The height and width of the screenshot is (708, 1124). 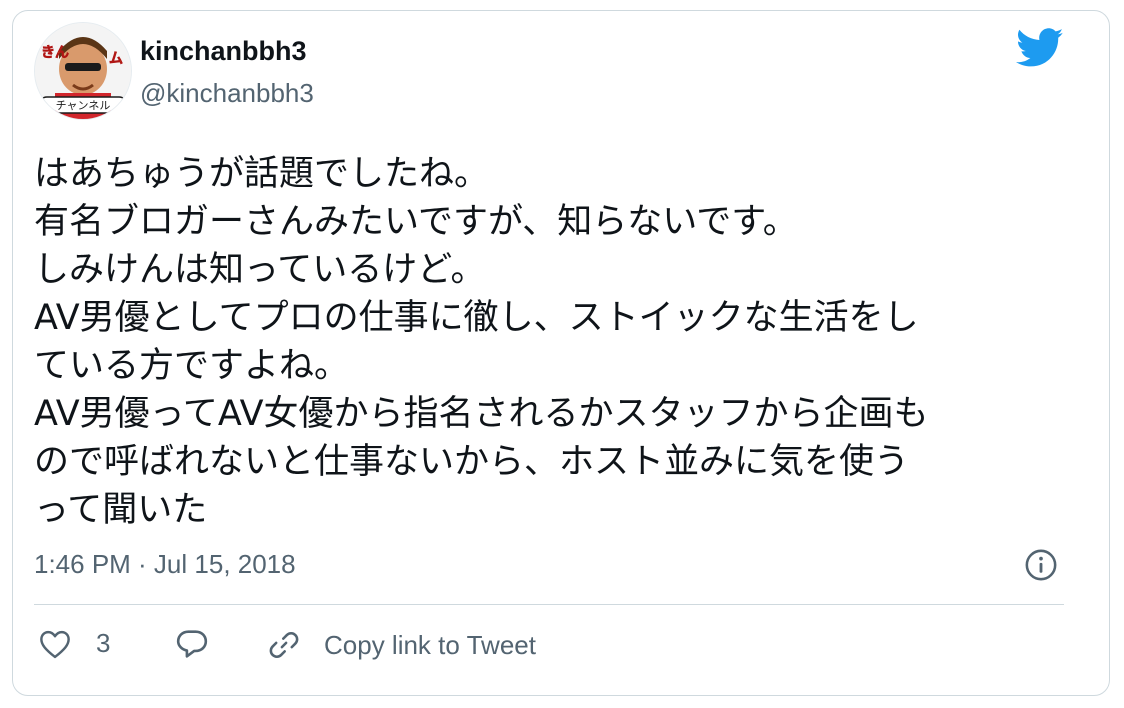 What do you see at coordinates (472, 462) in the screenshot?
I see `tweet-line: ので呼ばれないと仕事ないから、ホスト並みに気を使う` at bounding box center [472, 462].